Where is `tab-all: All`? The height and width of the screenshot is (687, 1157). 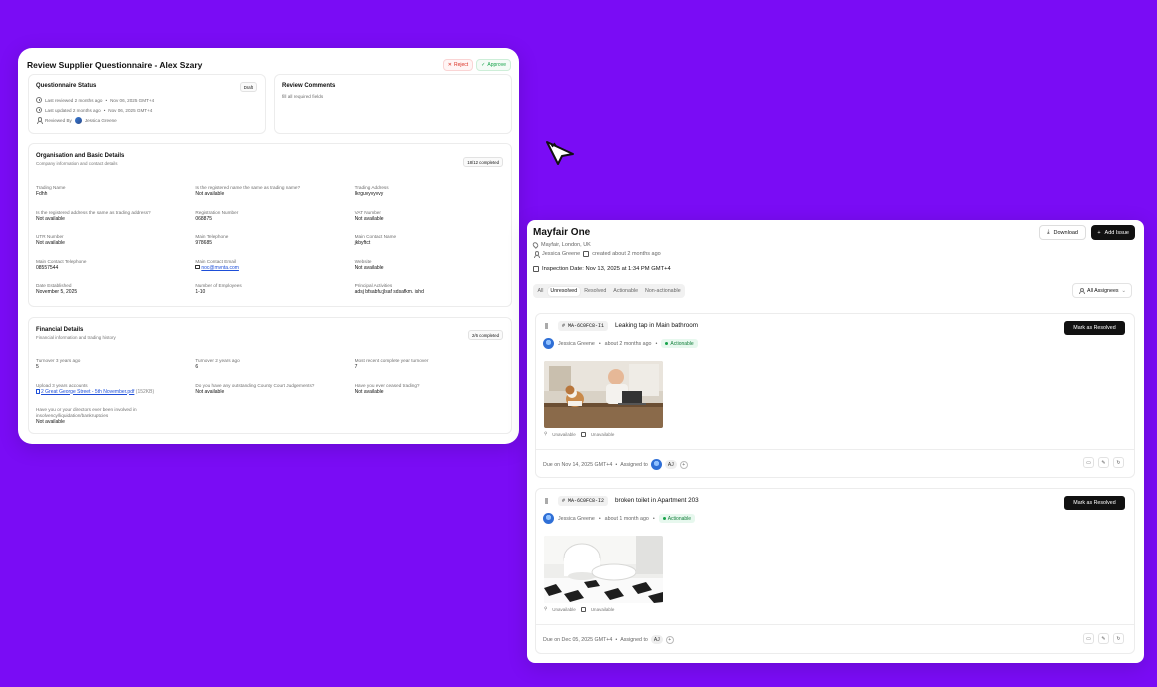
tab-all: All is located at coordinates (540, 291).